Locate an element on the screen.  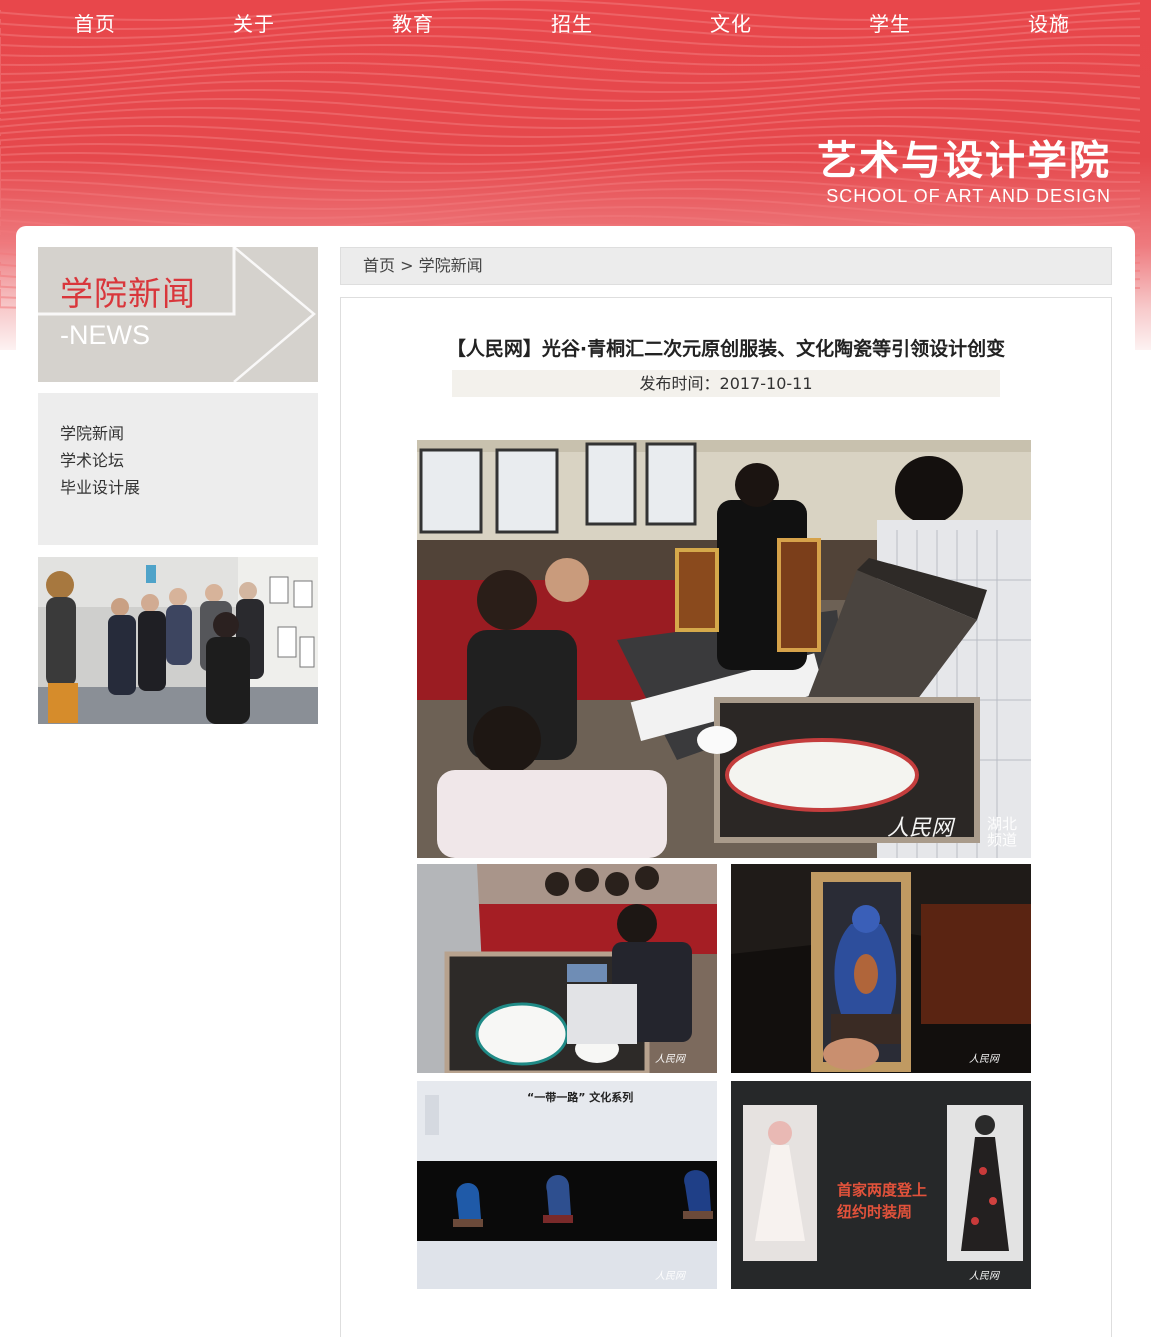
breadcrumb-home: 首页 is located at coordinates (379, 265).